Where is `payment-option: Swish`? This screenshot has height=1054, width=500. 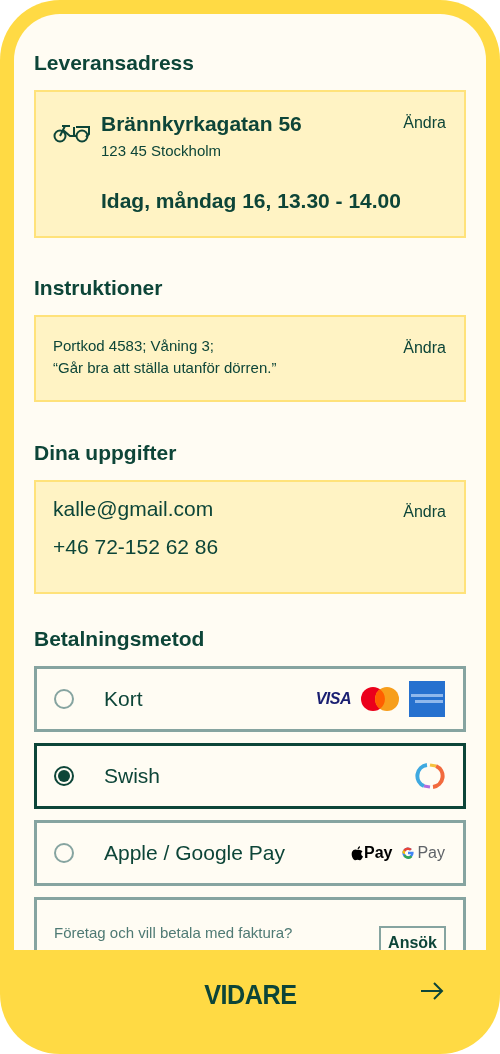 payment-option: Swish is located at coordinates (250, 776).